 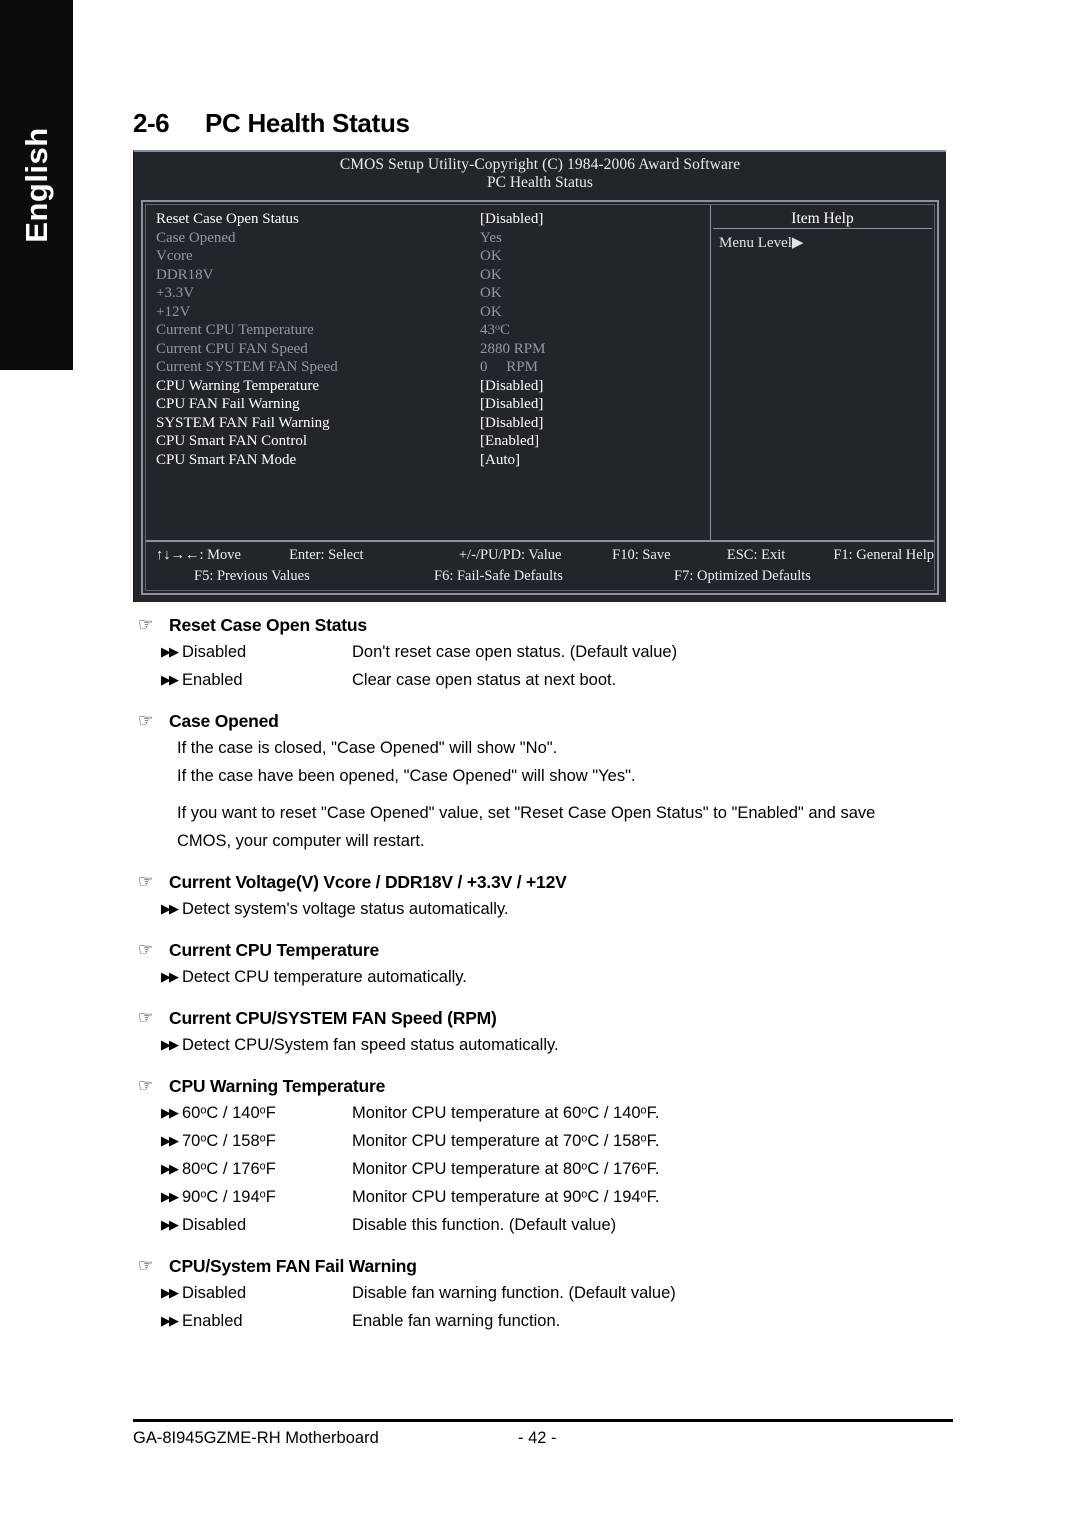 What do you see at coordinates (509, 367) in the screenshot?
I see `bios-setting-value: 0 RPM` at bounding box center [509, 367].